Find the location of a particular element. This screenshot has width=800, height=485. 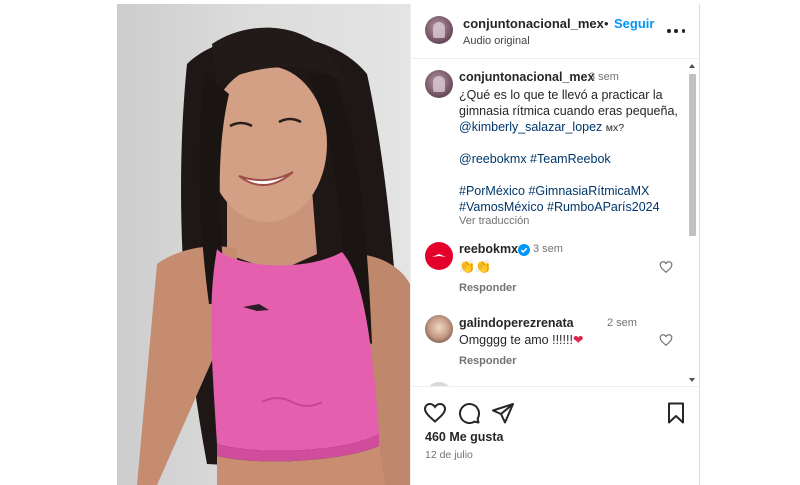

reebok-logo-icon is located at coordinates (439, 255).